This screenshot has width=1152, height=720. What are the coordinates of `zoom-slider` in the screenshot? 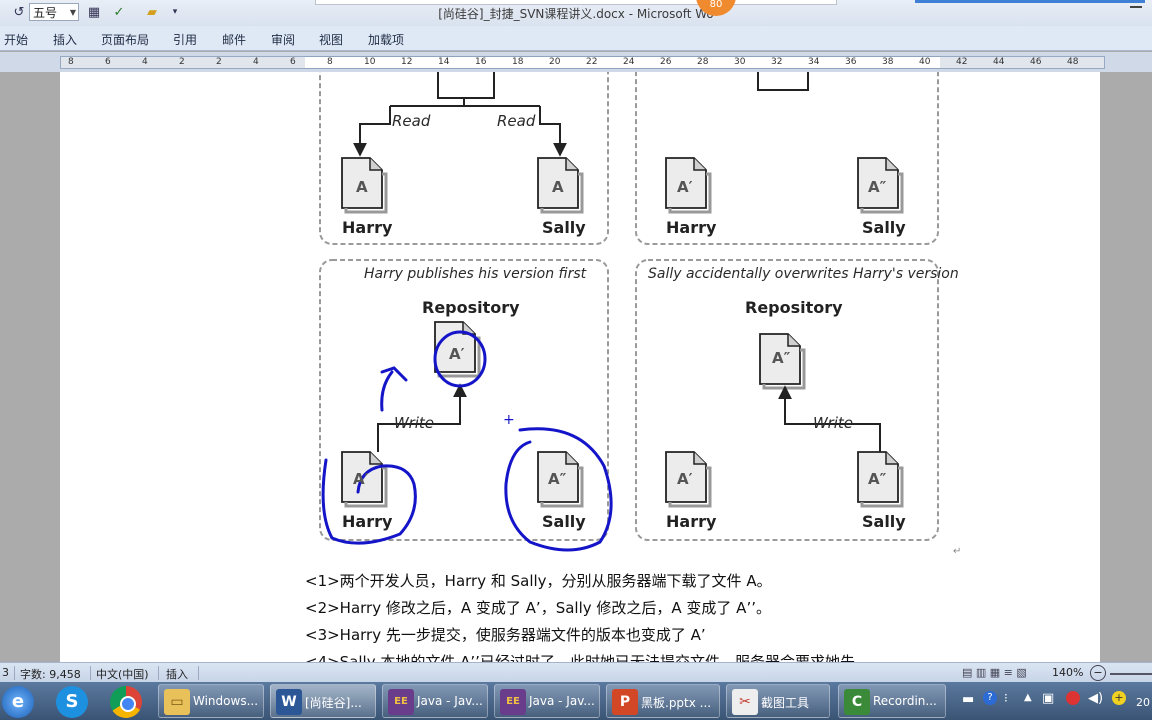 It's located at (1131, 674).